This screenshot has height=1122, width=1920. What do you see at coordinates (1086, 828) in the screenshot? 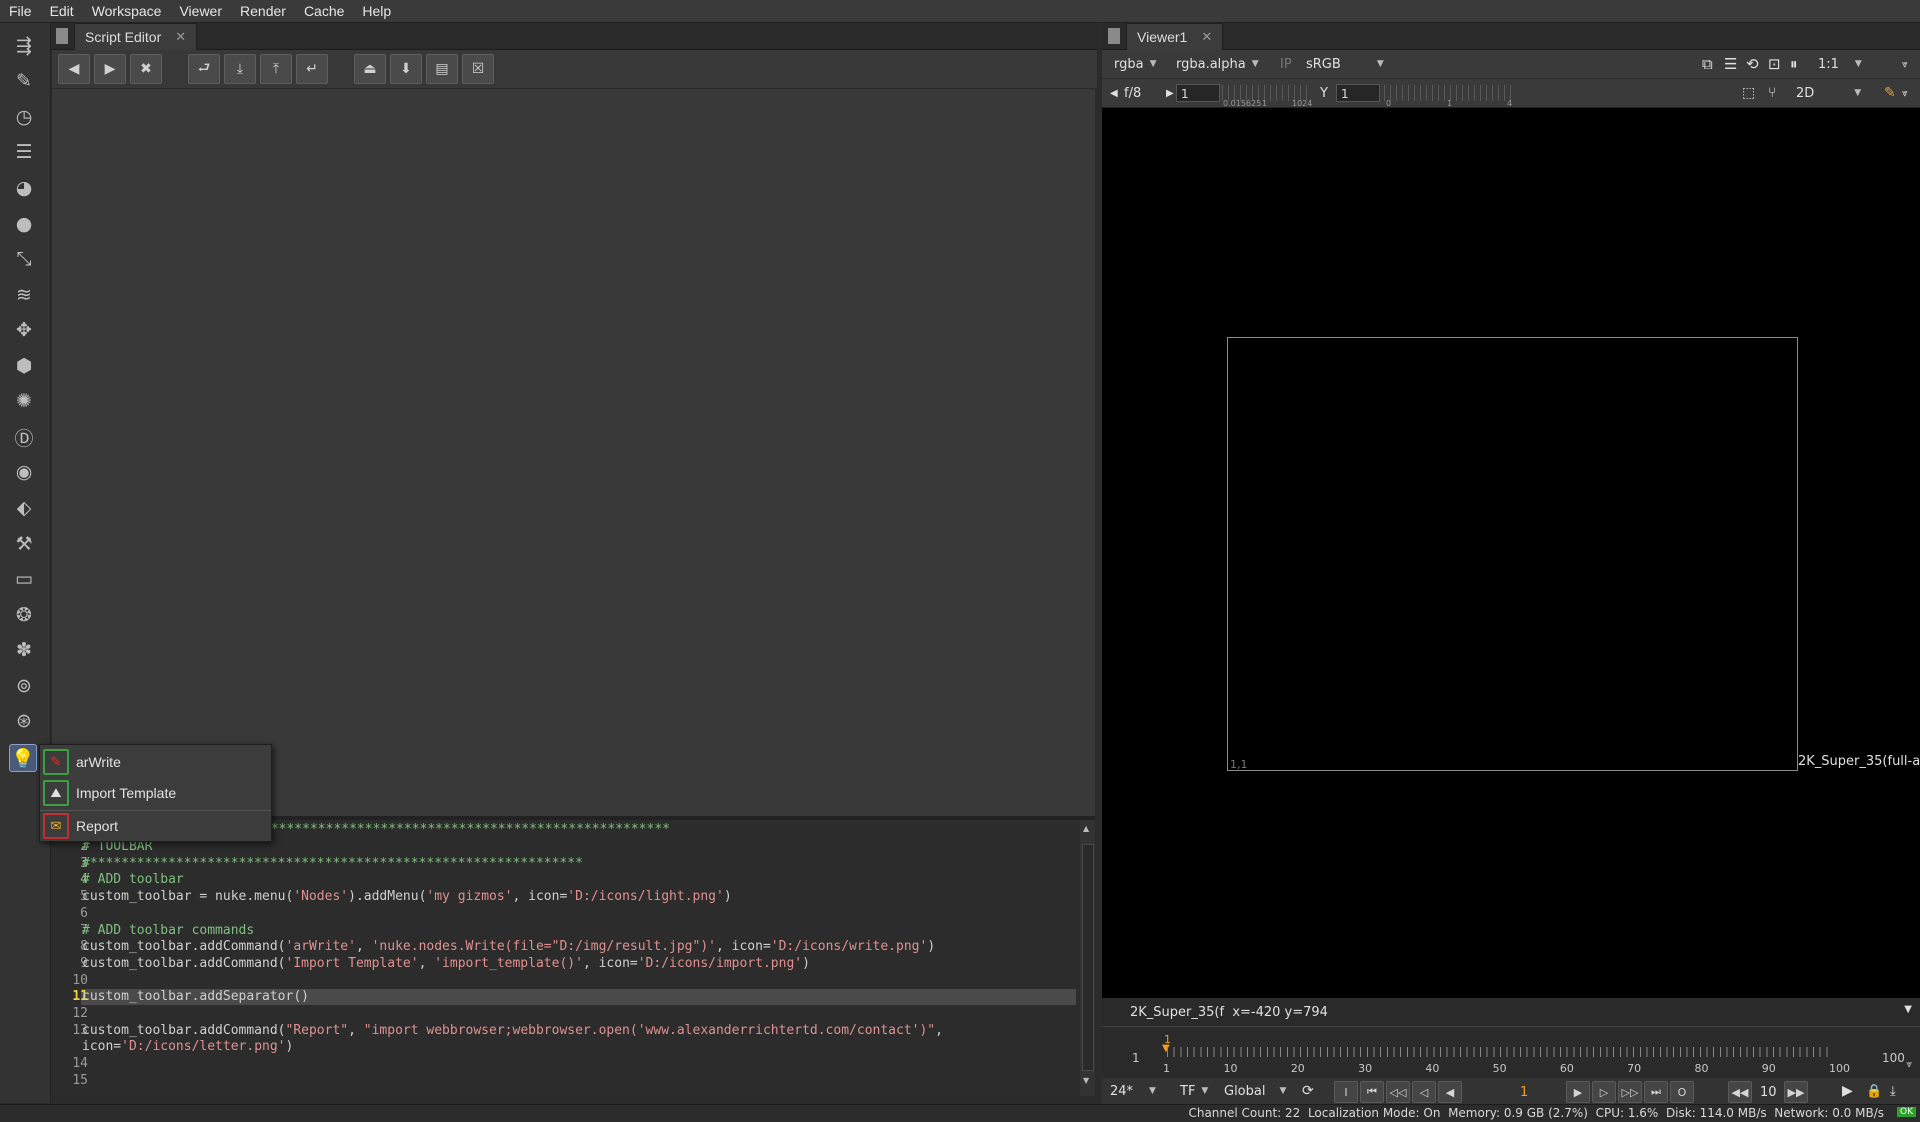
I see `scroll-up-icon: ▲` at bounding box center [1086, 828].